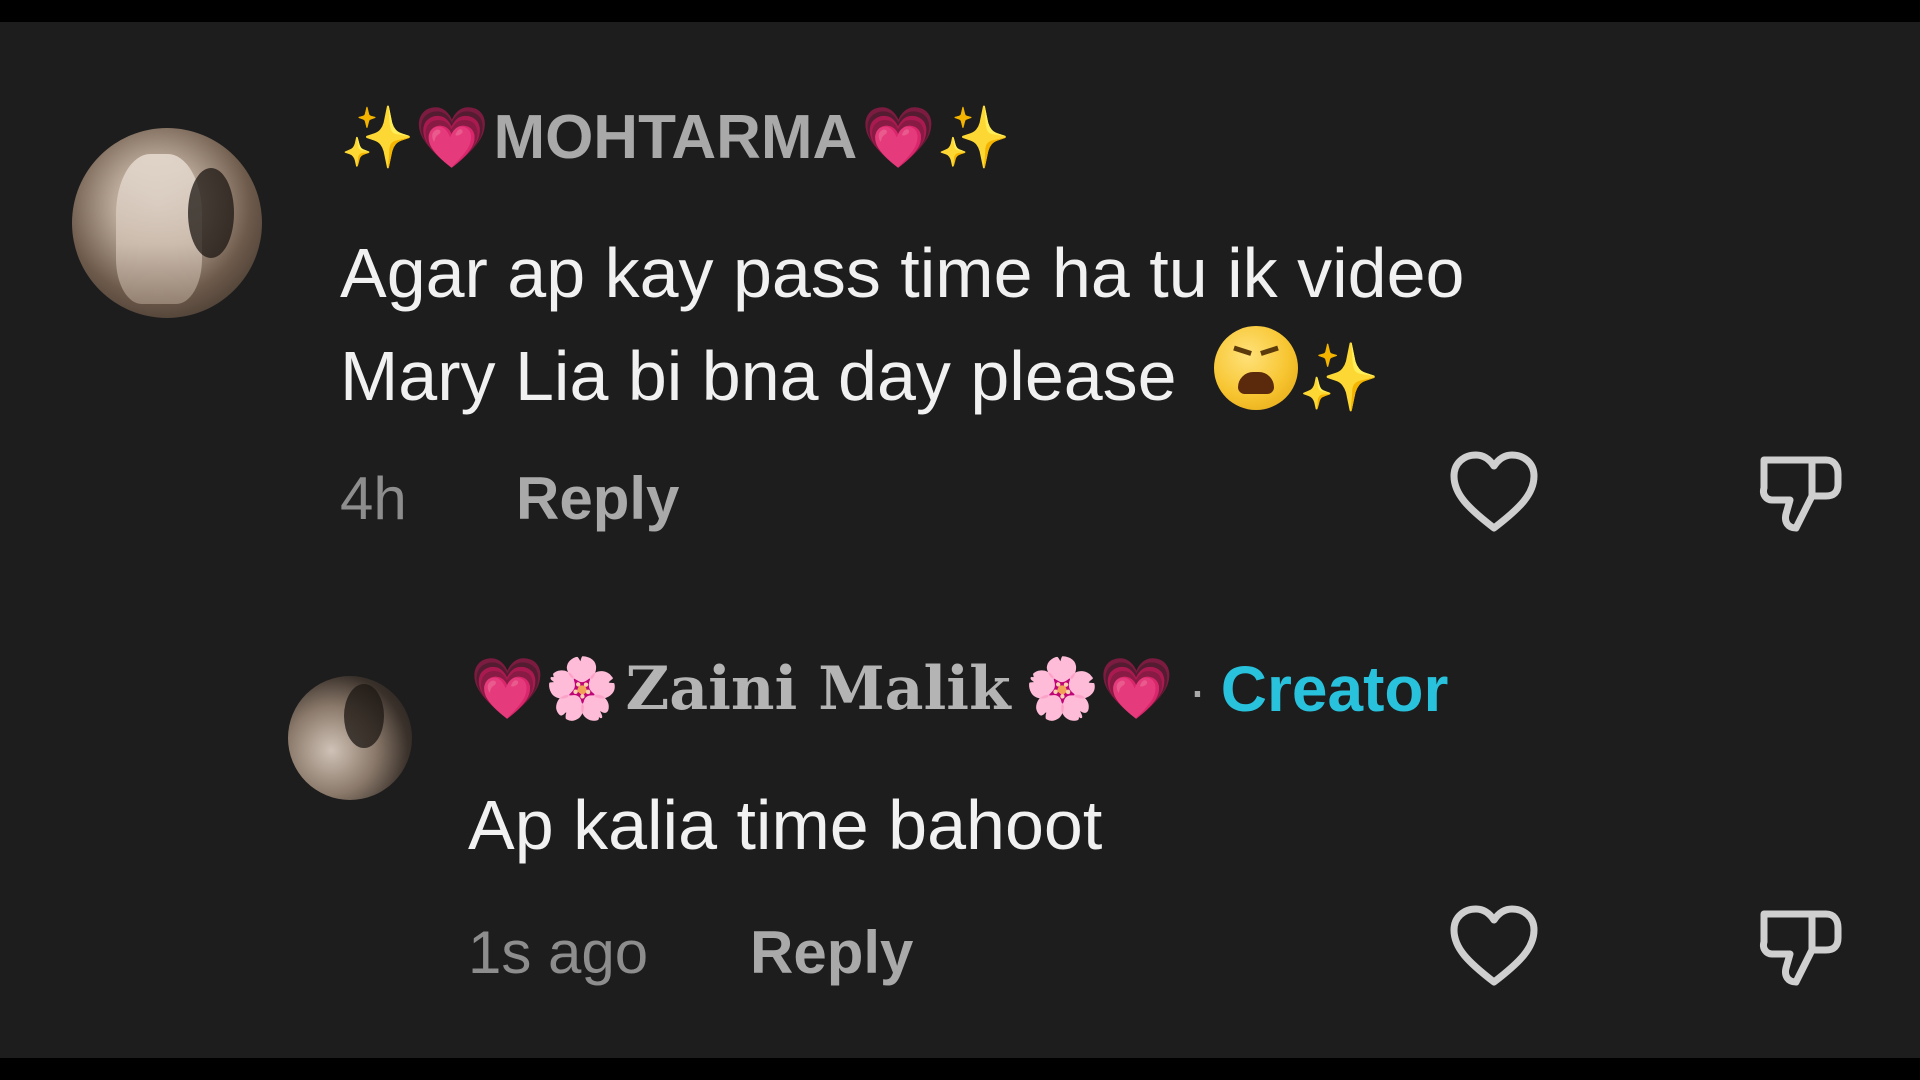  I want to click on tired-face-emoji-icon, so click(1256, 368).